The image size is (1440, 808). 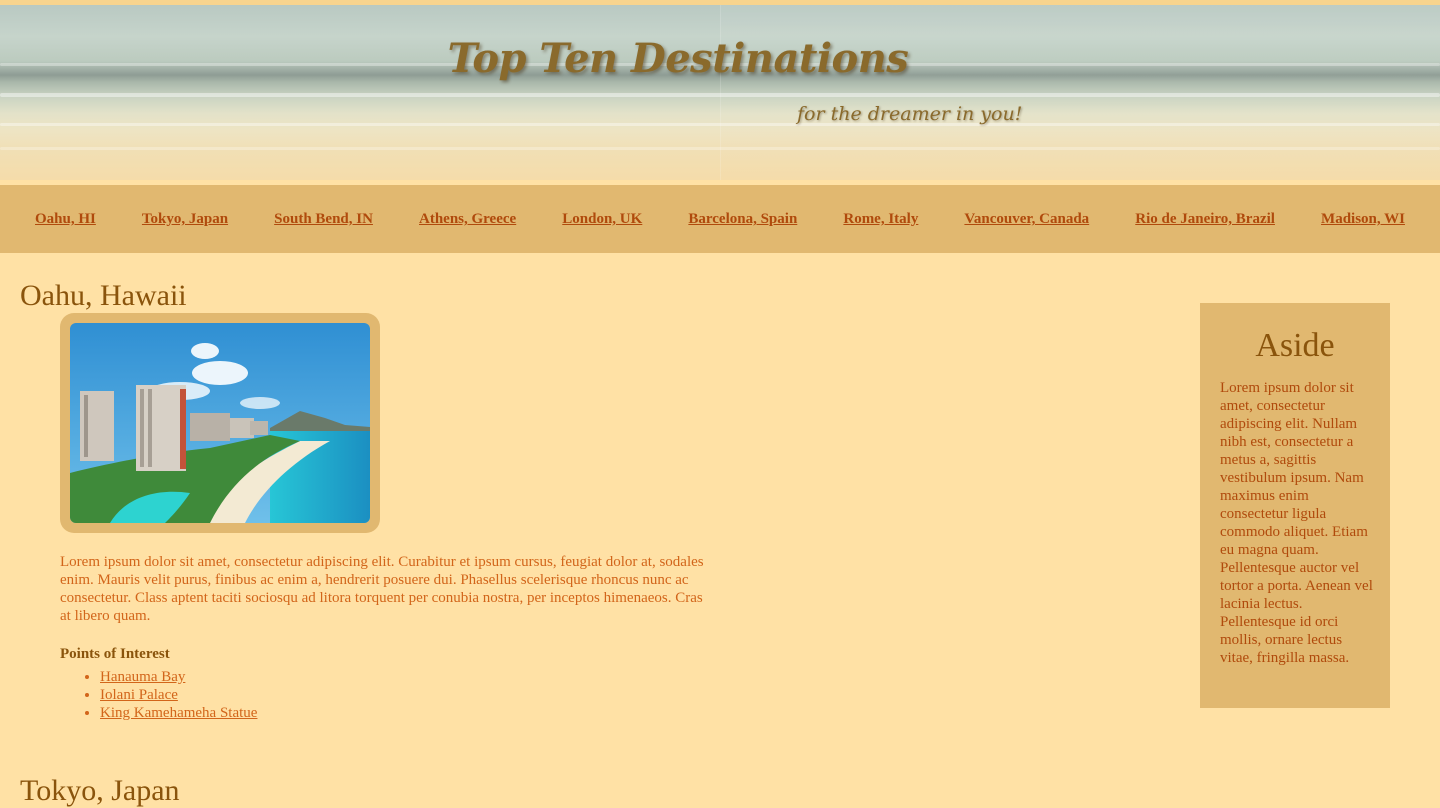 I want to click on nav-link-london: London, UK, so click(x=602, y=219).